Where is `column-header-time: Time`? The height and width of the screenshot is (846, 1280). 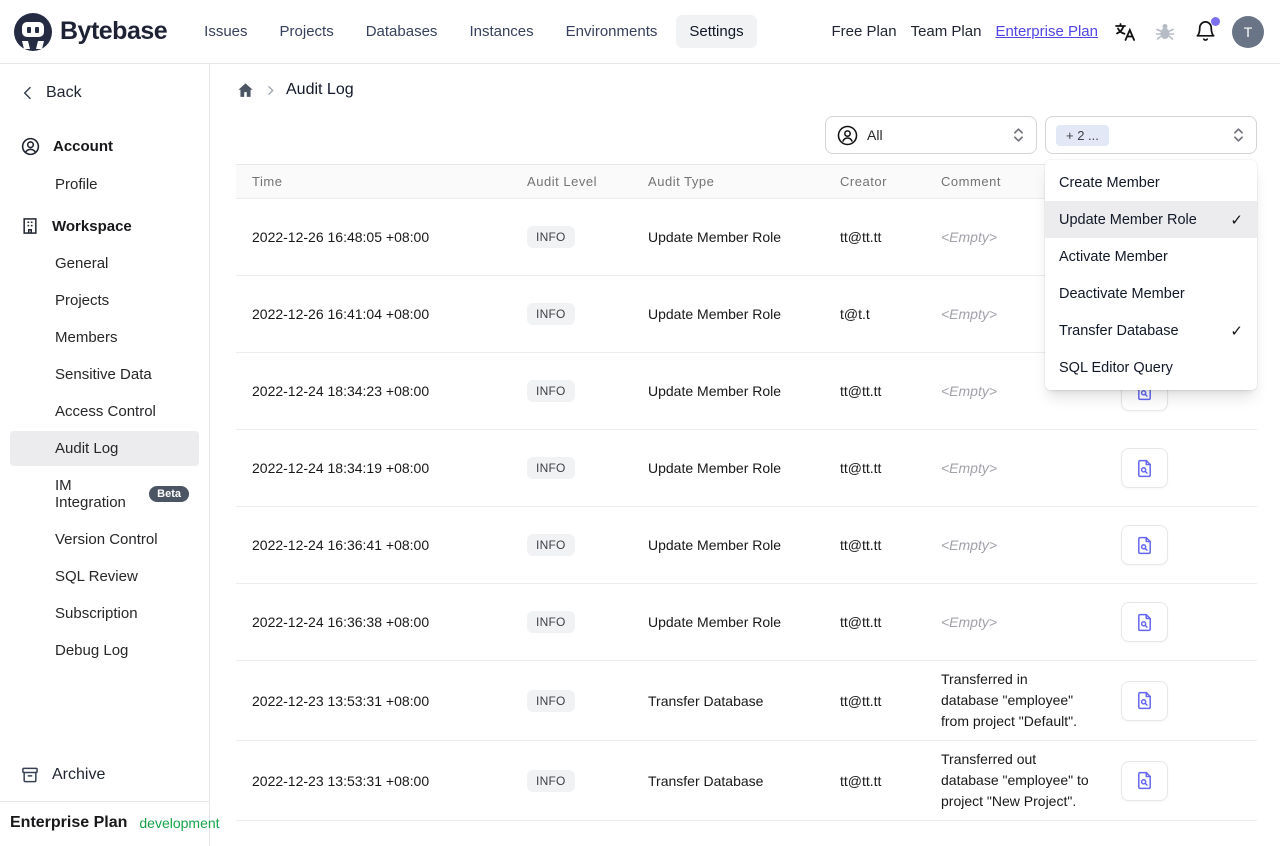 column-header-time: Time is located at coordinates (373, 181).